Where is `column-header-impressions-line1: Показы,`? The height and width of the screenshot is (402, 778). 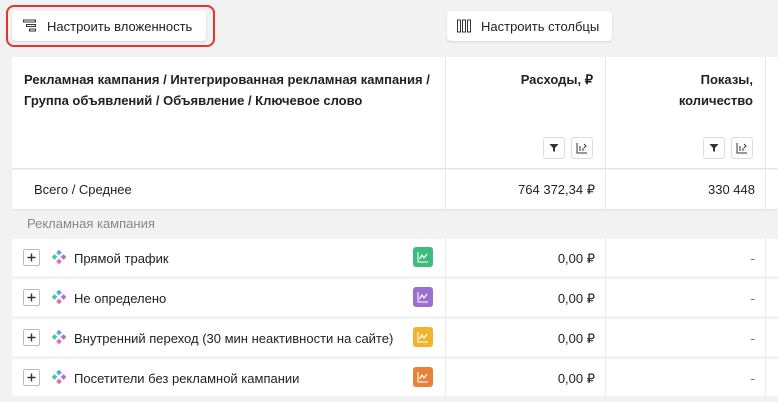
column-header-impressions-line1: Показы, is located at coordinates (726, 79).